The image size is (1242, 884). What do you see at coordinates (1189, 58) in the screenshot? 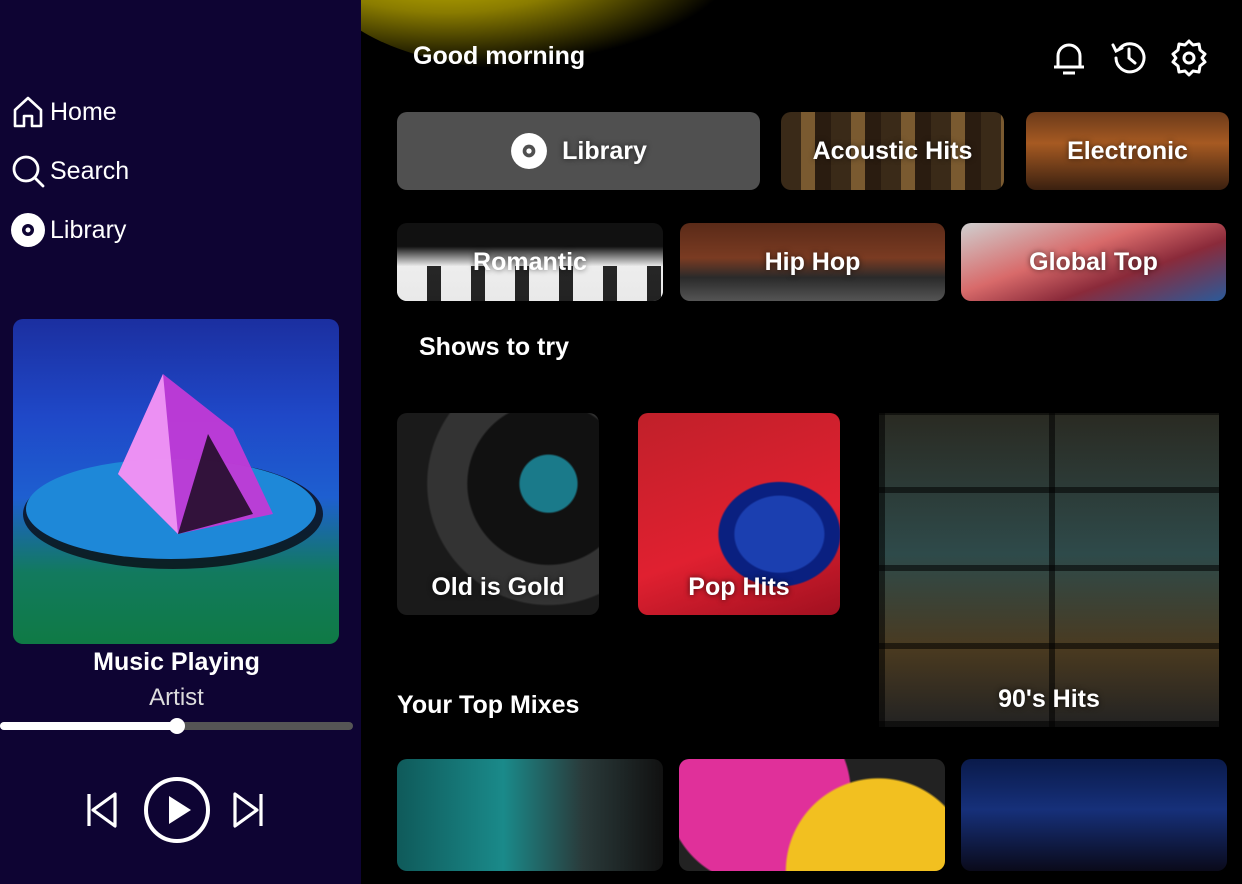
I see `gear-icon` at bounding box center [1189, 58].